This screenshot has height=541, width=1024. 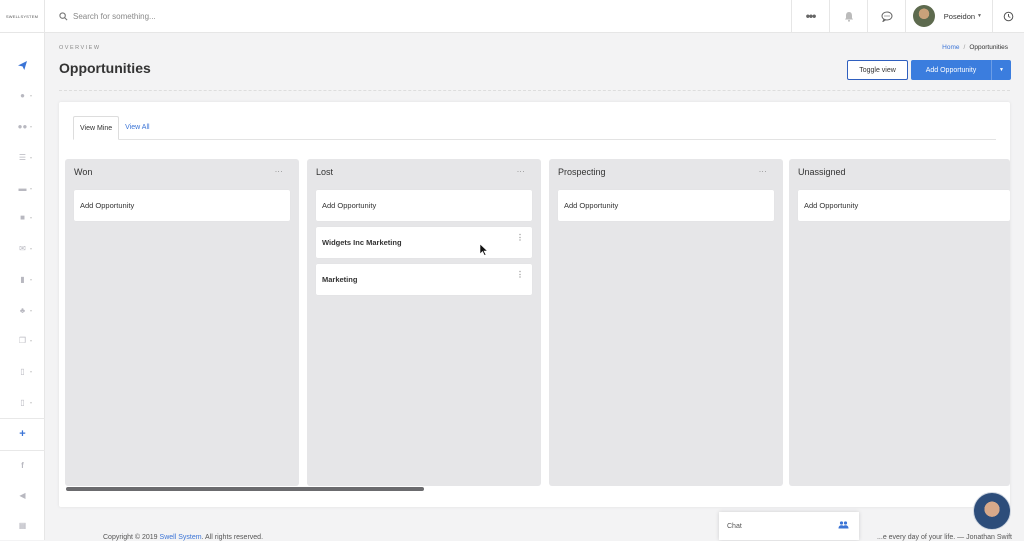 What do you see at coordinates (223, 16) in the screenshot?
I see `search-input` at bounding box center [223, 16].